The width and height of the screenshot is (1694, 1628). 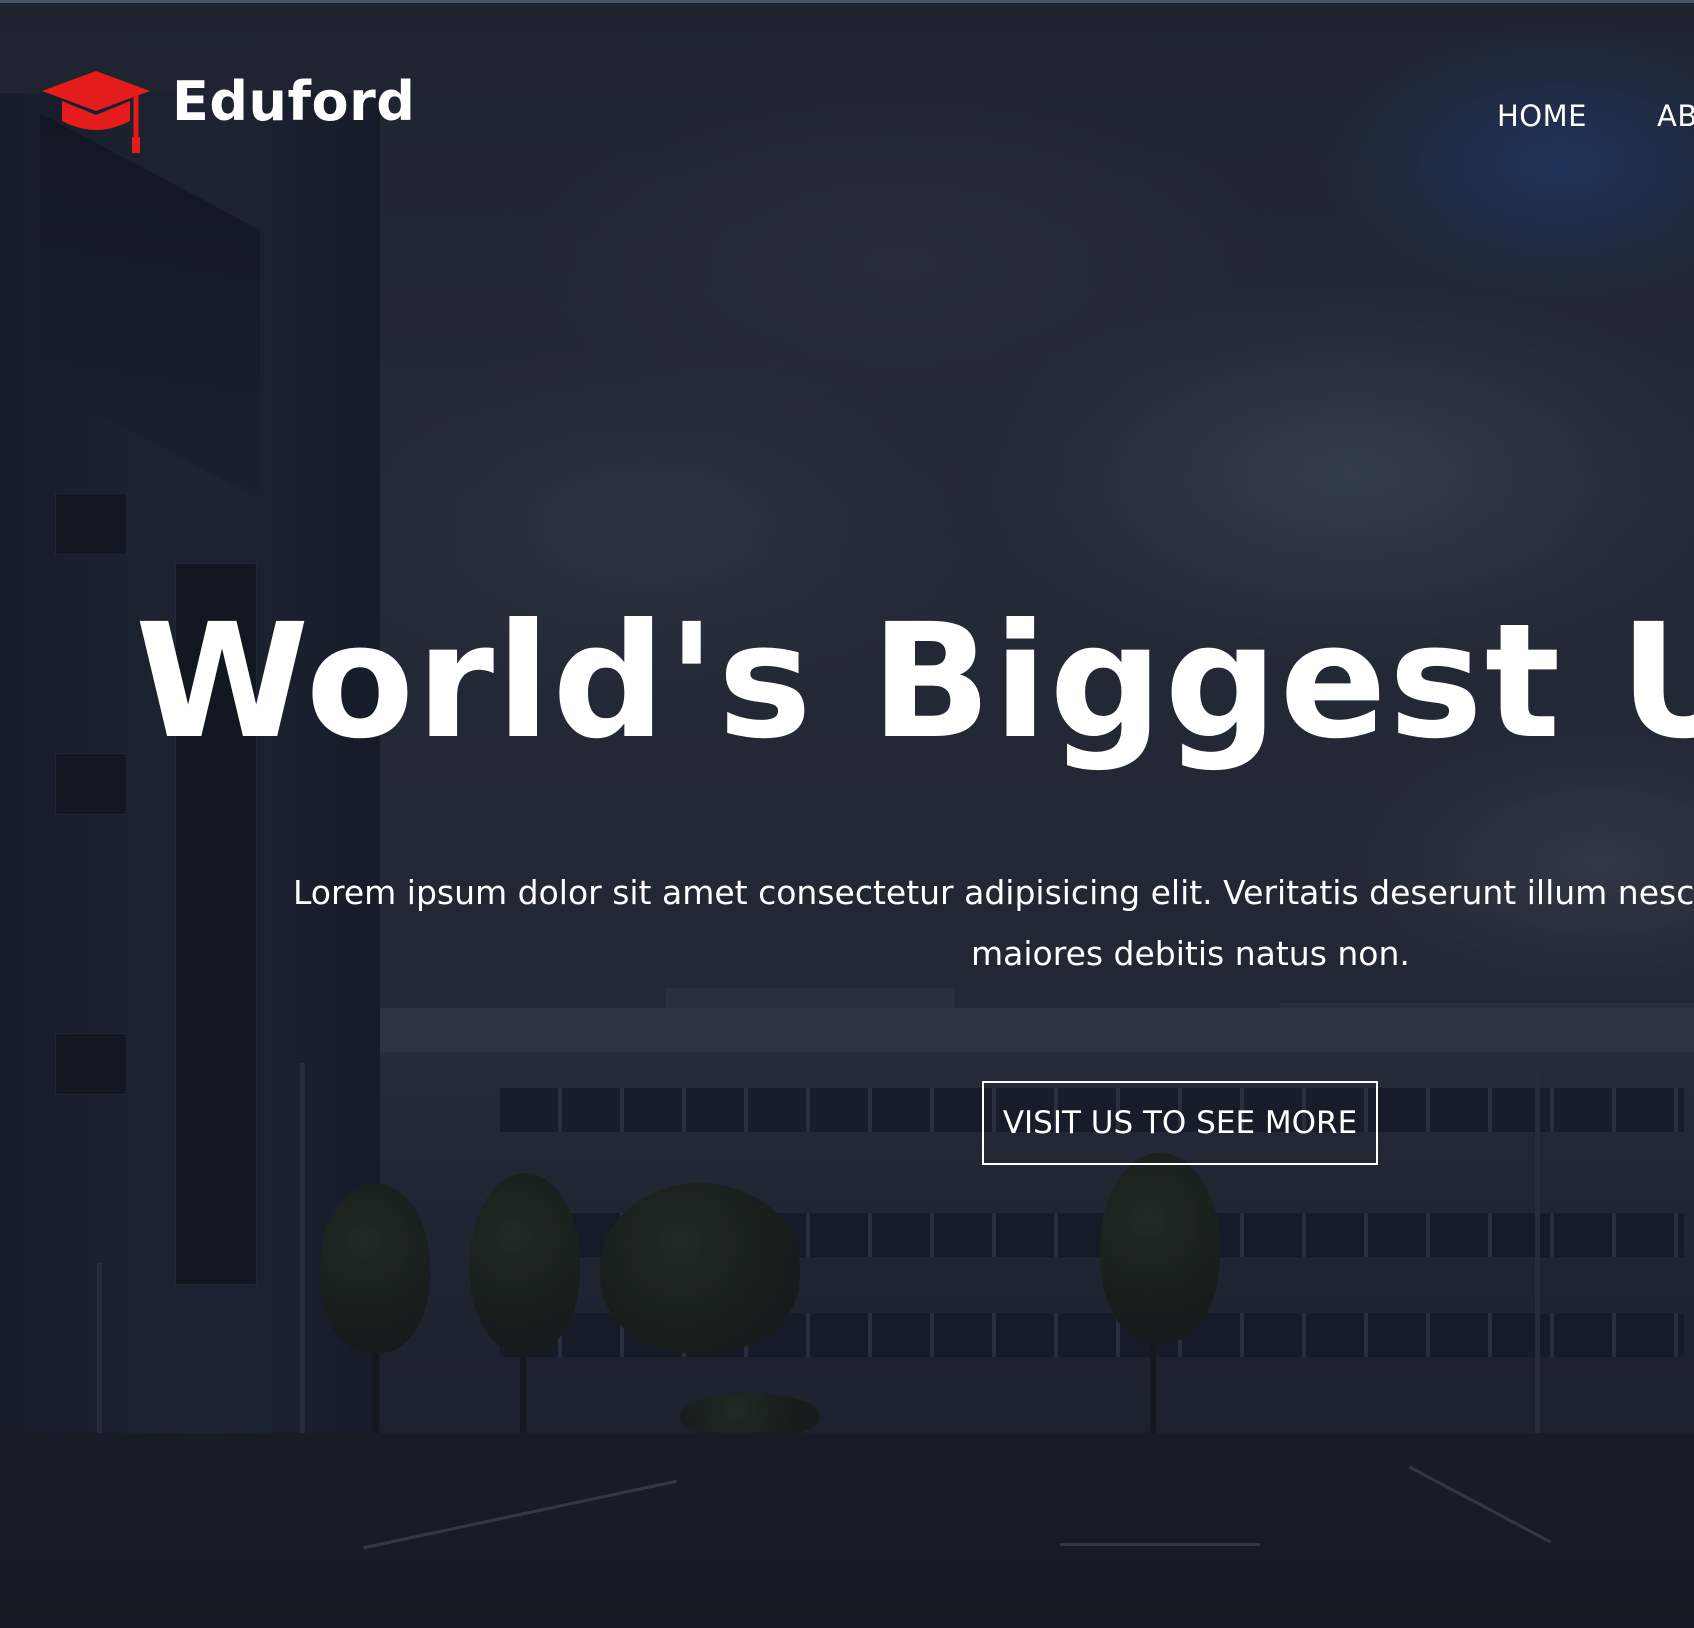 I want to click on site-header: Eduford HOME AB, so click(x=847, y=88).